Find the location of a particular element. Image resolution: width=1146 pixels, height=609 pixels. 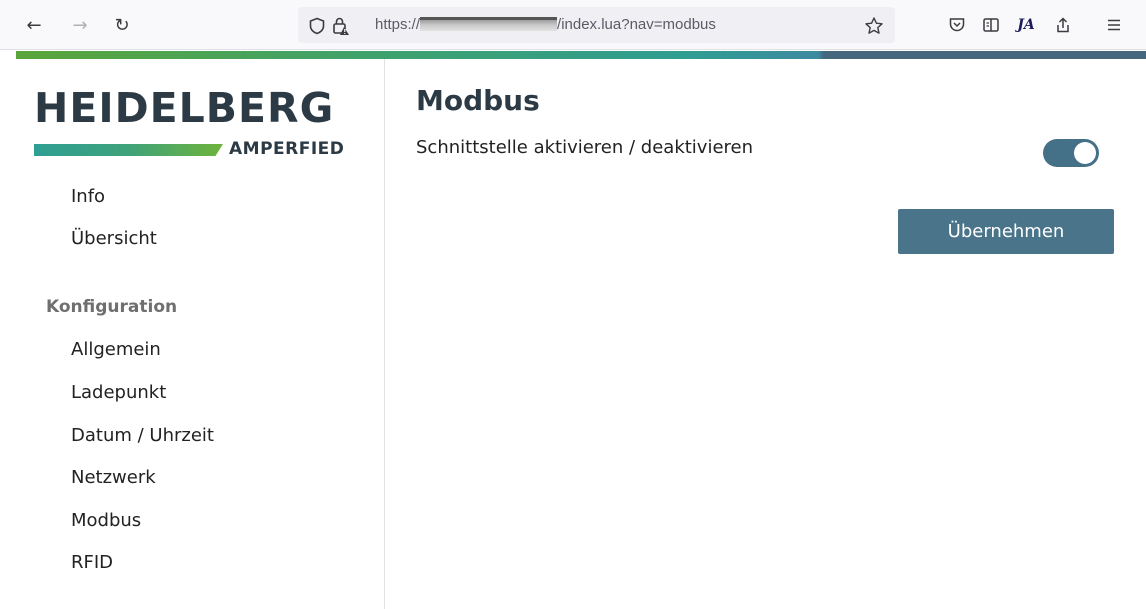

lock-icon is located at coordinates (341, 26).